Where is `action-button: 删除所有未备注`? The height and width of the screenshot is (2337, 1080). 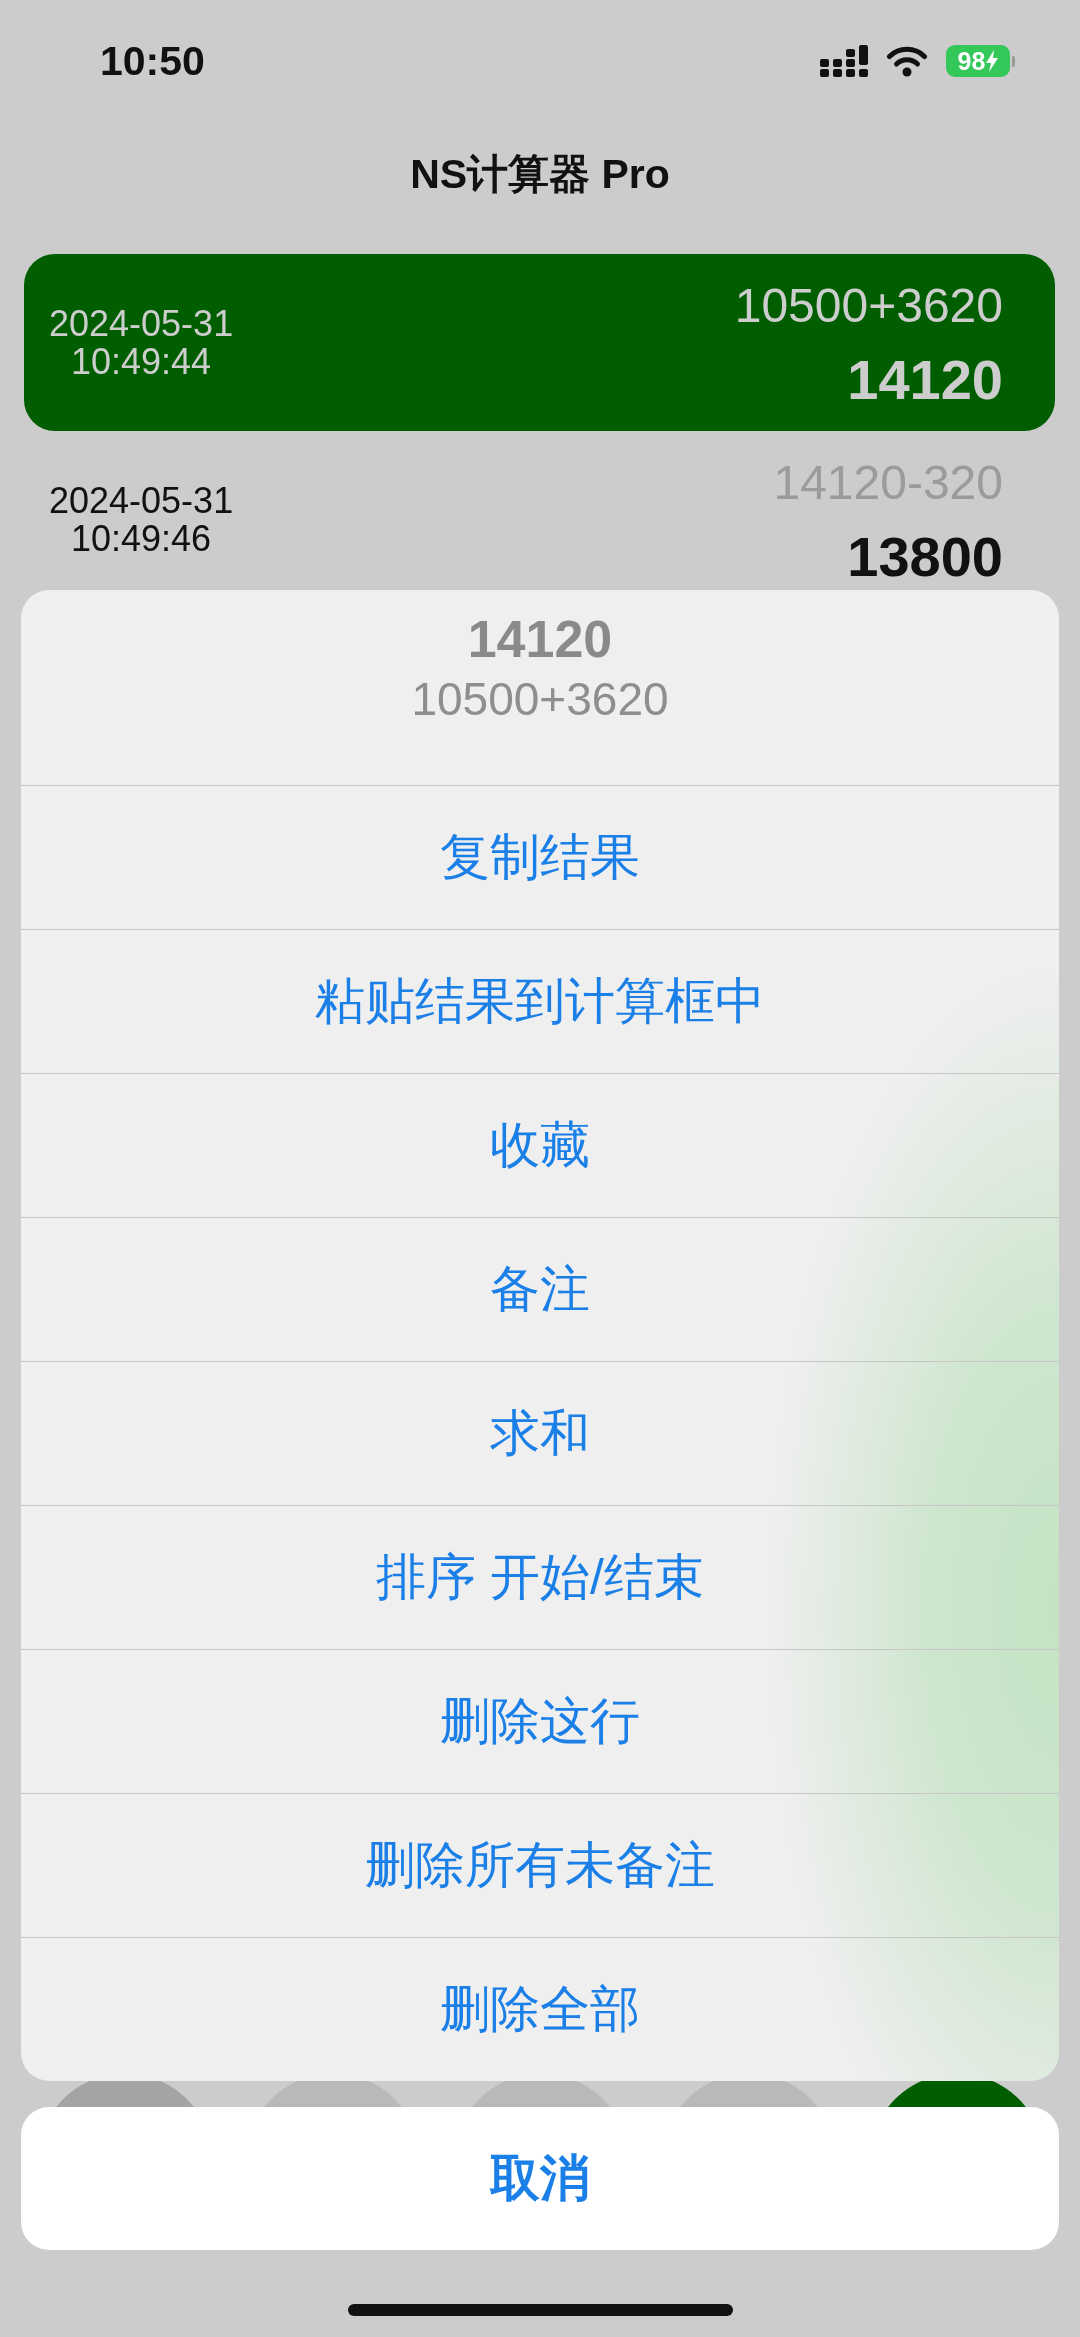 action-button: 删除所有未备注 is located at coordinates (540, 1865).